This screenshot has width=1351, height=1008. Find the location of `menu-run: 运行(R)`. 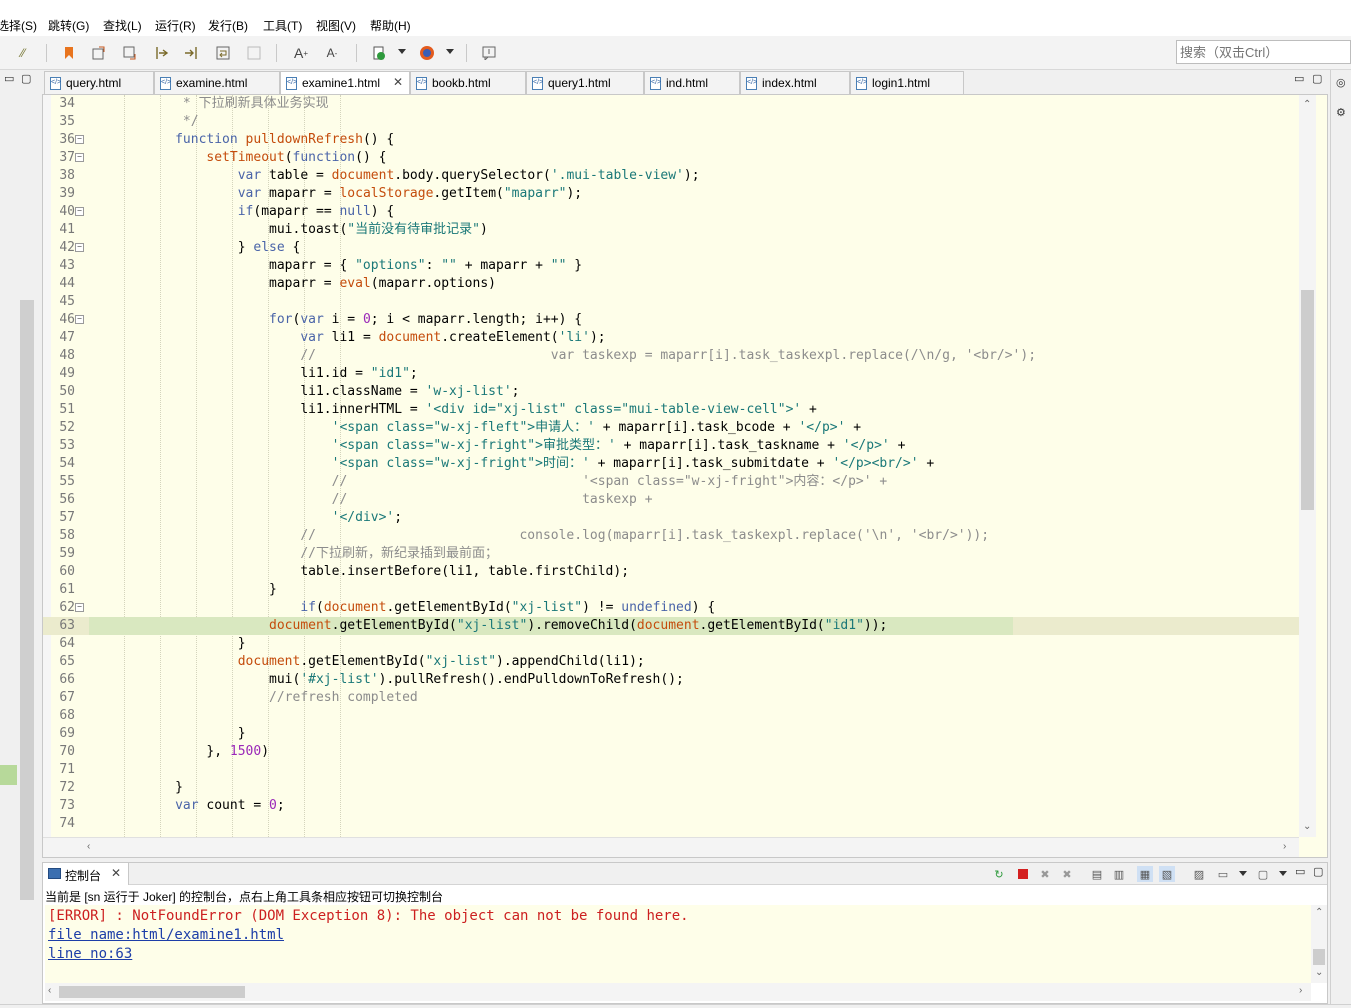

menu-run: 运行(R) is located at coordinates (175, 25).